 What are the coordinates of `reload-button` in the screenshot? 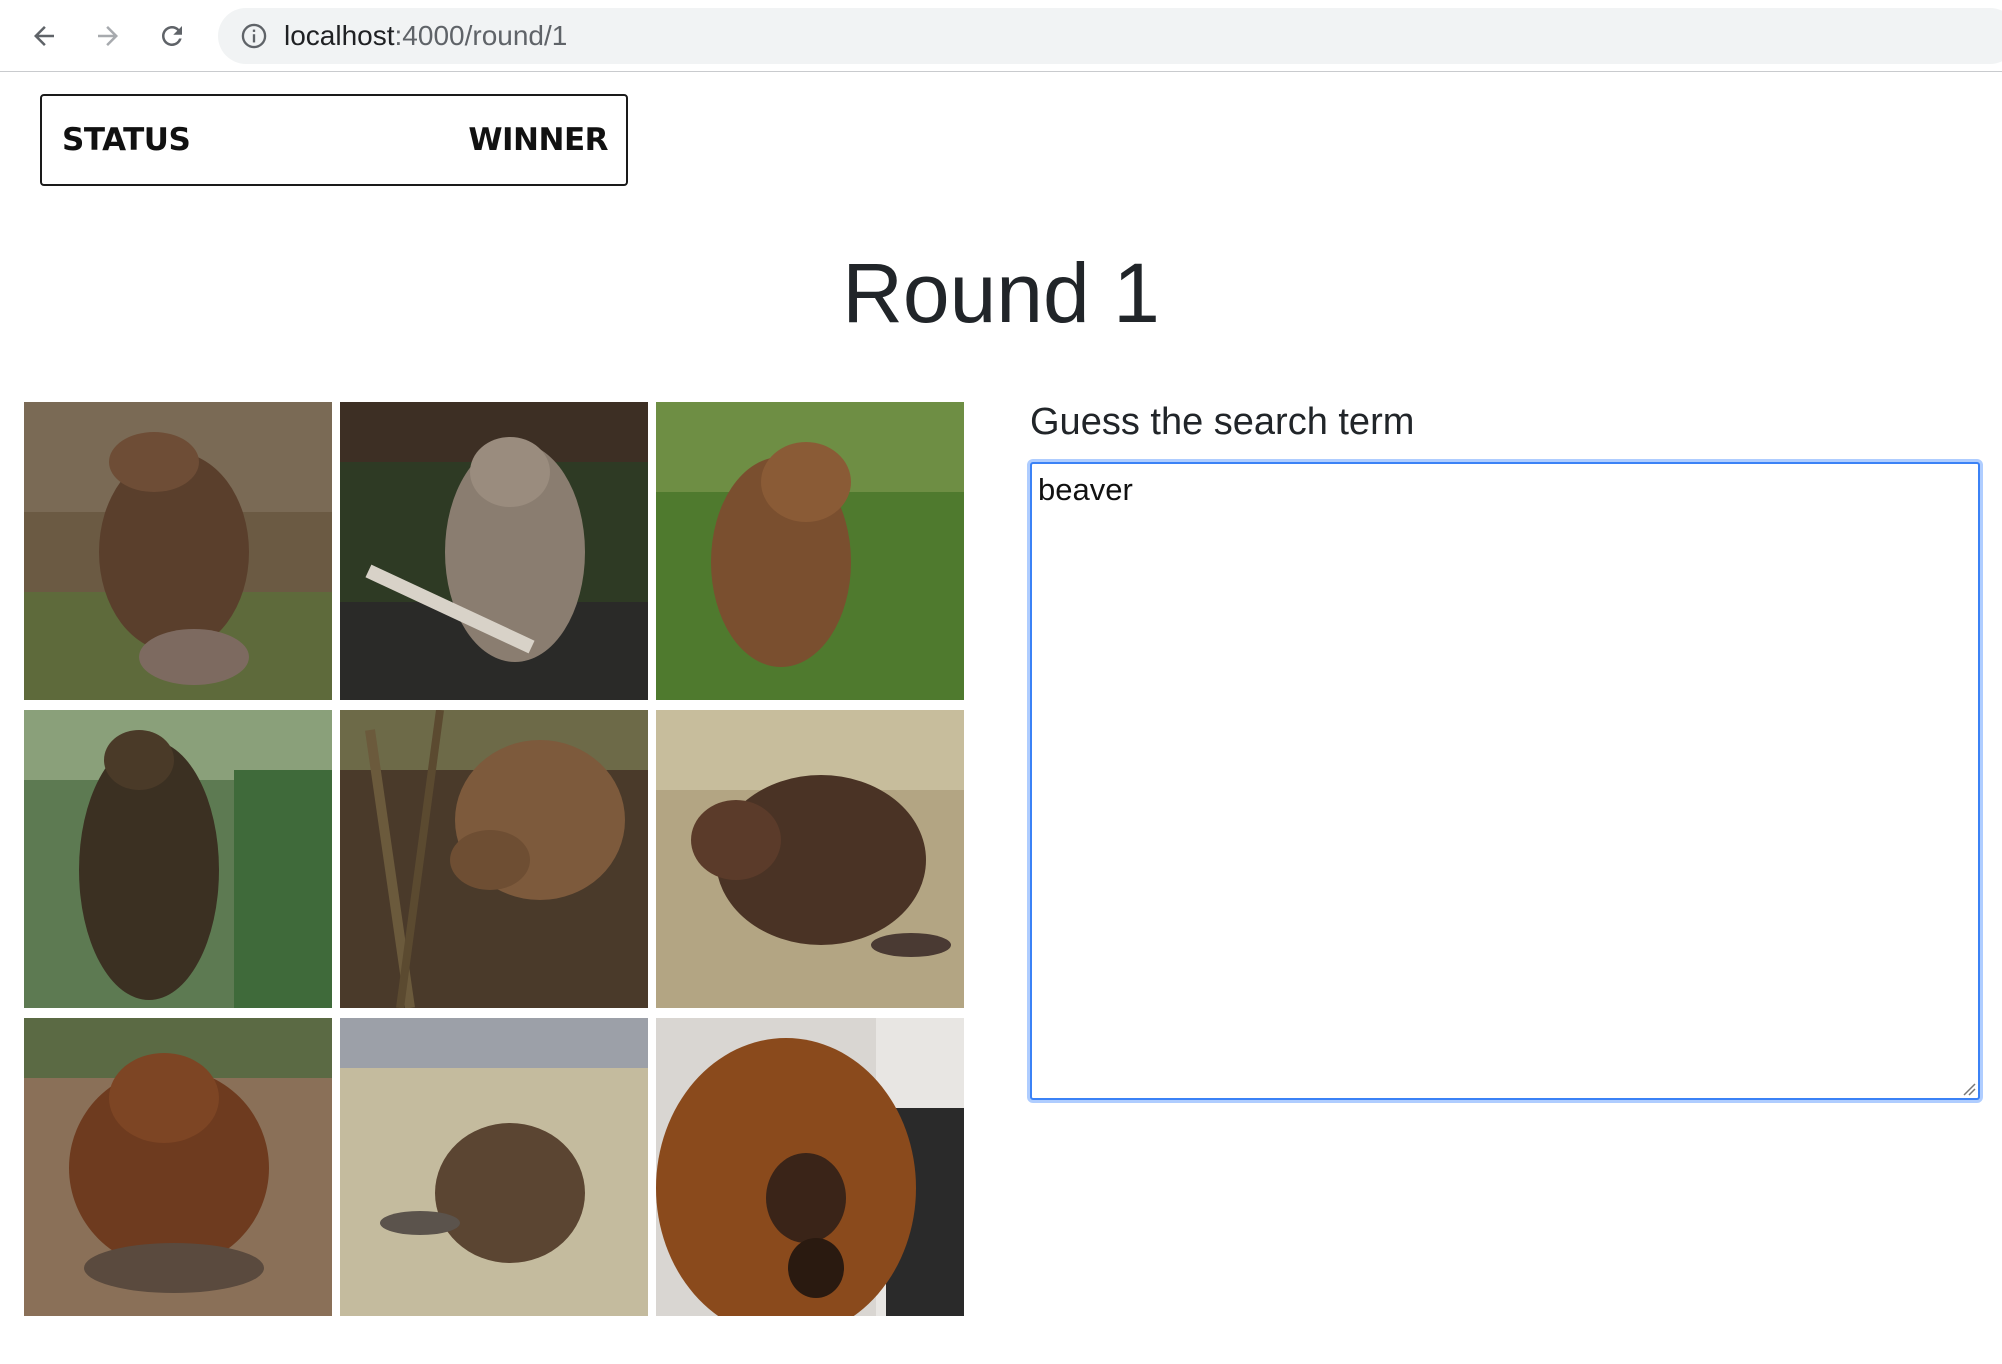 It's located at (172, 36).